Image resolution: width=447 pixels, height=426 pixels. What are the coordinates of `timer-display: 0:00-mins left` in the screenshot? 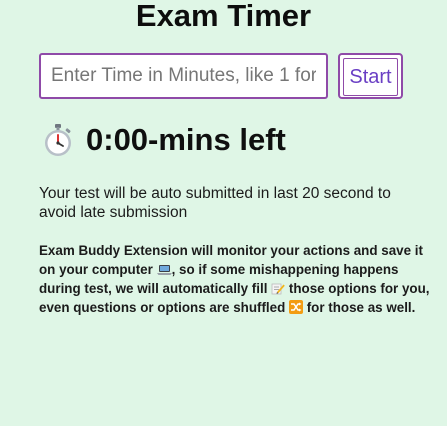 It's located at (163, 140).